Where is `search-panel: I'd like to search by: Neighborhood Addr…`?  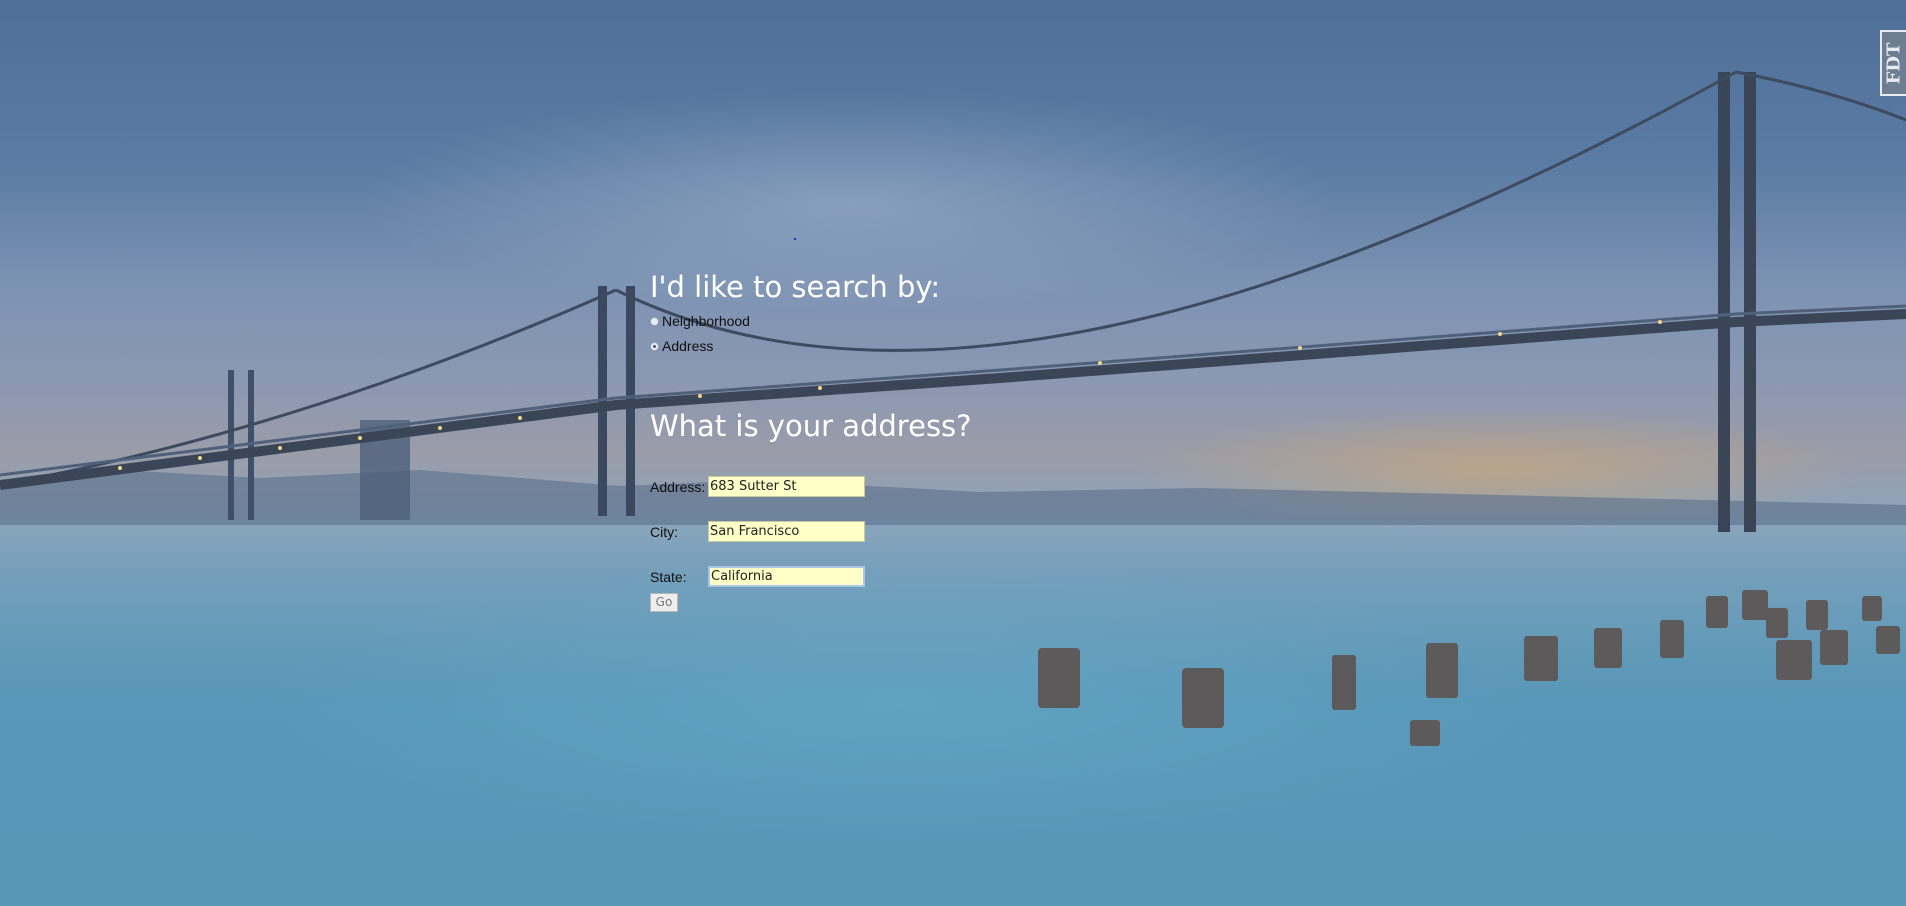 search-panel: I'd like to search by: Neighborhood Addr… is located at coordinates (811, 441).